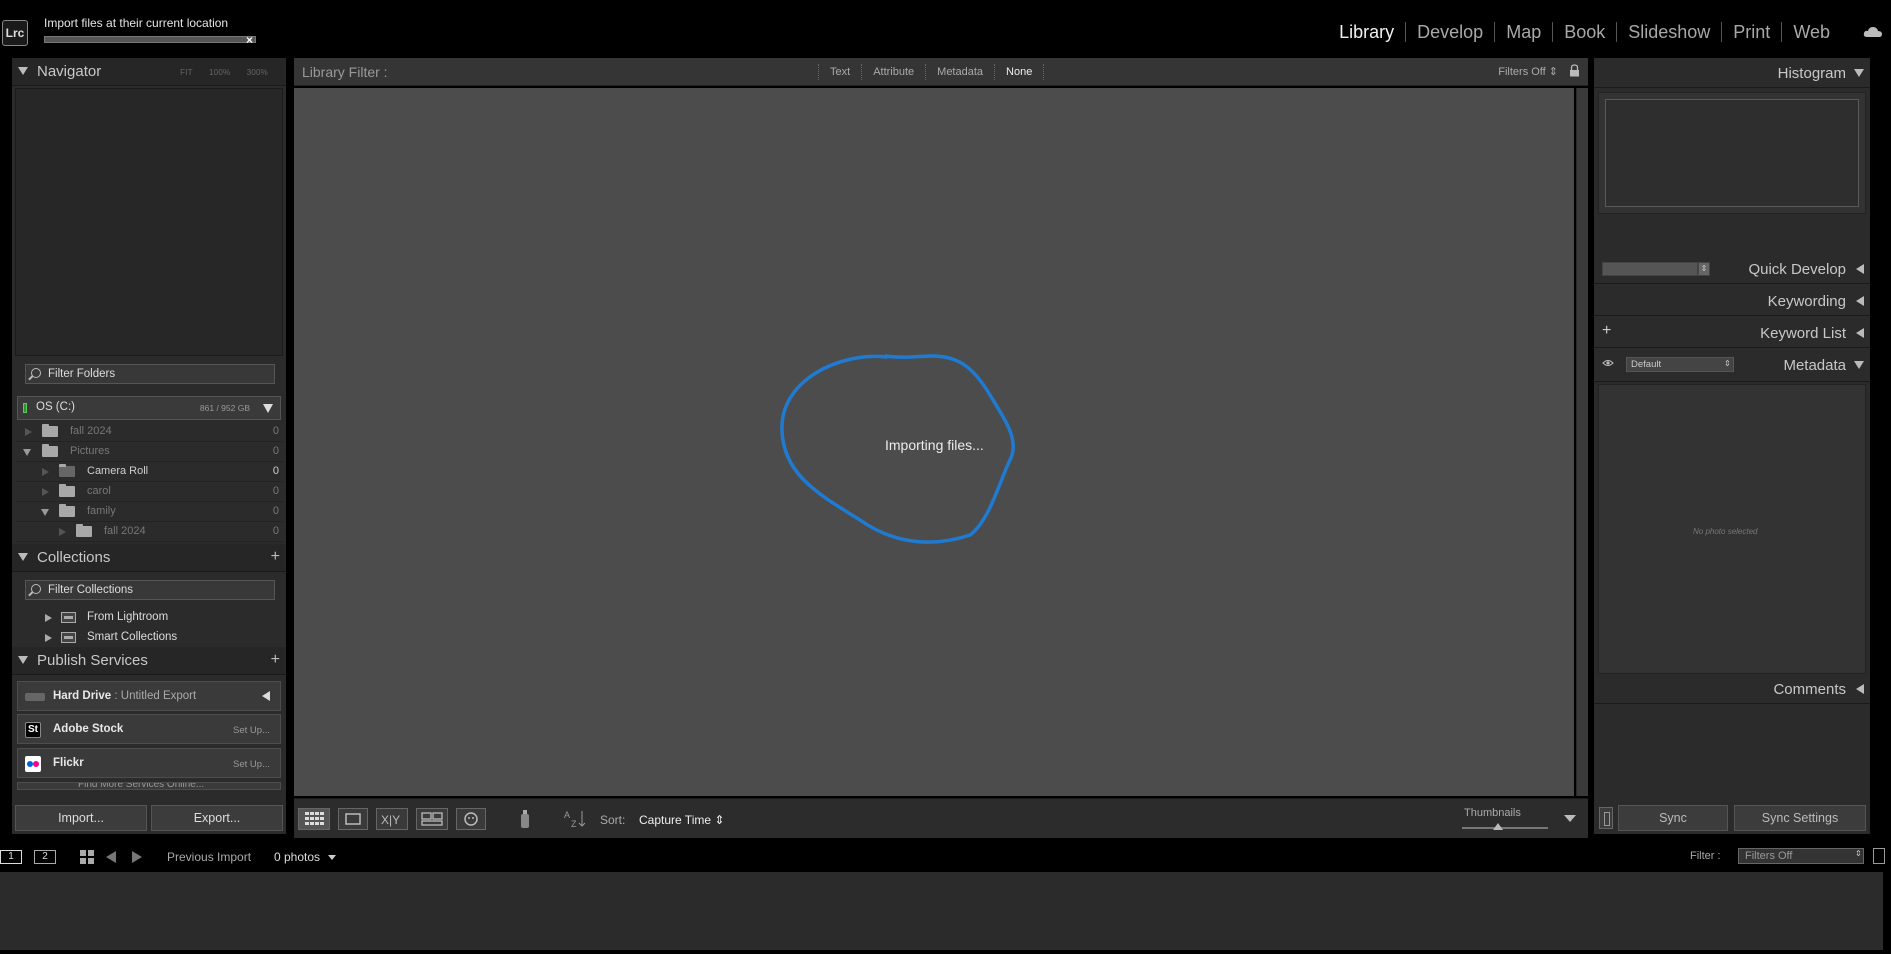 The width and height of the screenshot is (1891, 954). I want to click on navigator-preview, so click(149, 222).